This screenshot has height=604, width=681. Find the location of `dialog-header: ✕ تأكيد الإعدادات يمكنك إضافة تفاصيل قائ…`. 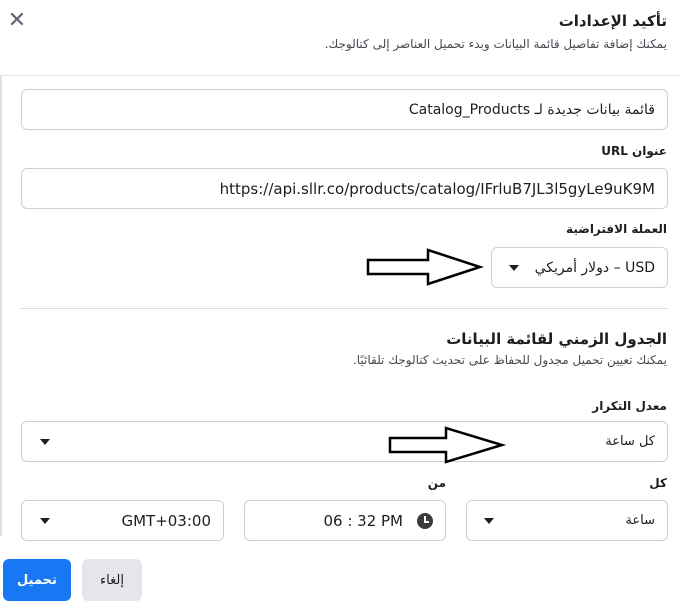

dialog-header: ✕ تأكيد الإعدادات يمكنك إضافة تفاصيل قائ… is located at coordinates (340, 38).